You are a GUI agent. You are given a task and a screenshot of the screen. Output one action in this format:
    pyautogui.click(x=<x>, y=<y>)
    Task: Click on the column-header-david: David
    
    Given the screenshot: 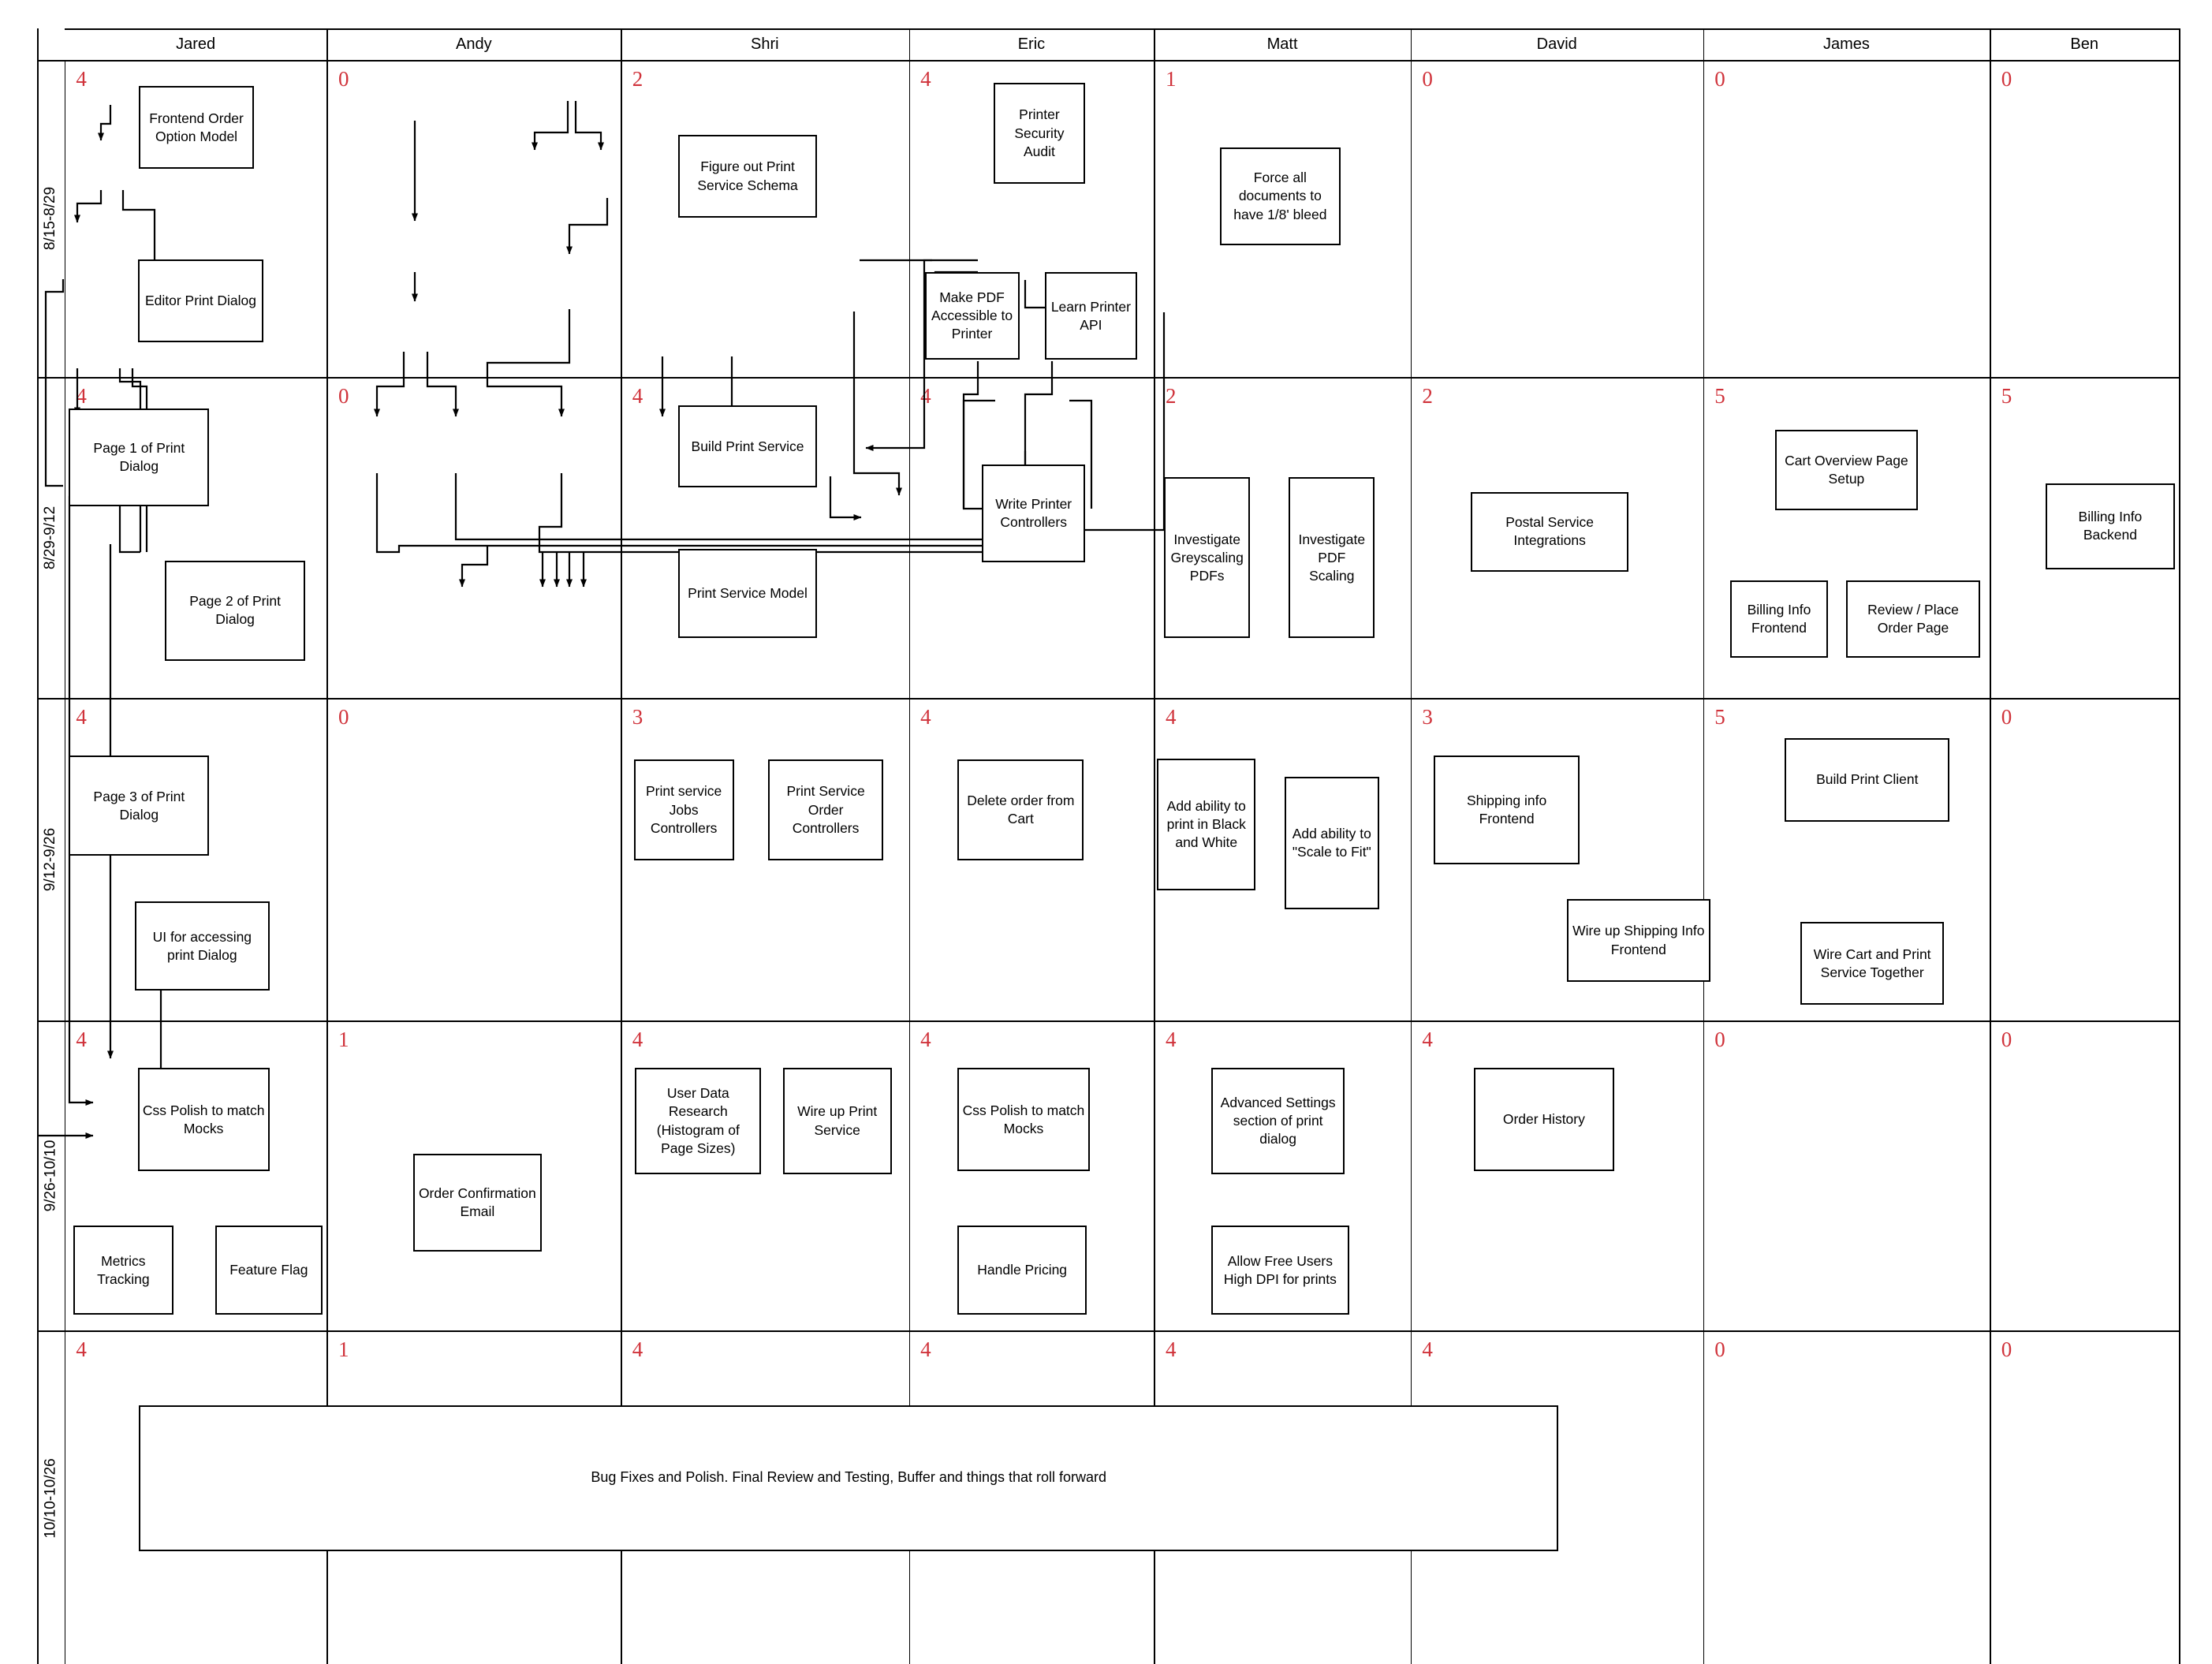 What is the action you would take?
    pyautogui.click(x=1556, y=45)
    